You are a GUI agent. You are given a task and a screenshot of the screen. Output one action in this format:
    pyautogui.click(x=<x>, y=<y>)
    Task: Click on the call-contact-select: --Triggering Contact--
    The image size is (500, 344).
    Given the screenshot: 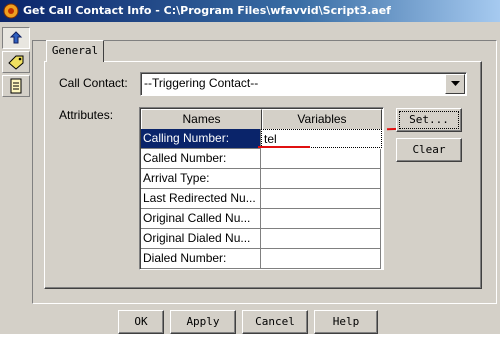 What is the action you would take?
    pyautogui.click(x=303, y=84)
    